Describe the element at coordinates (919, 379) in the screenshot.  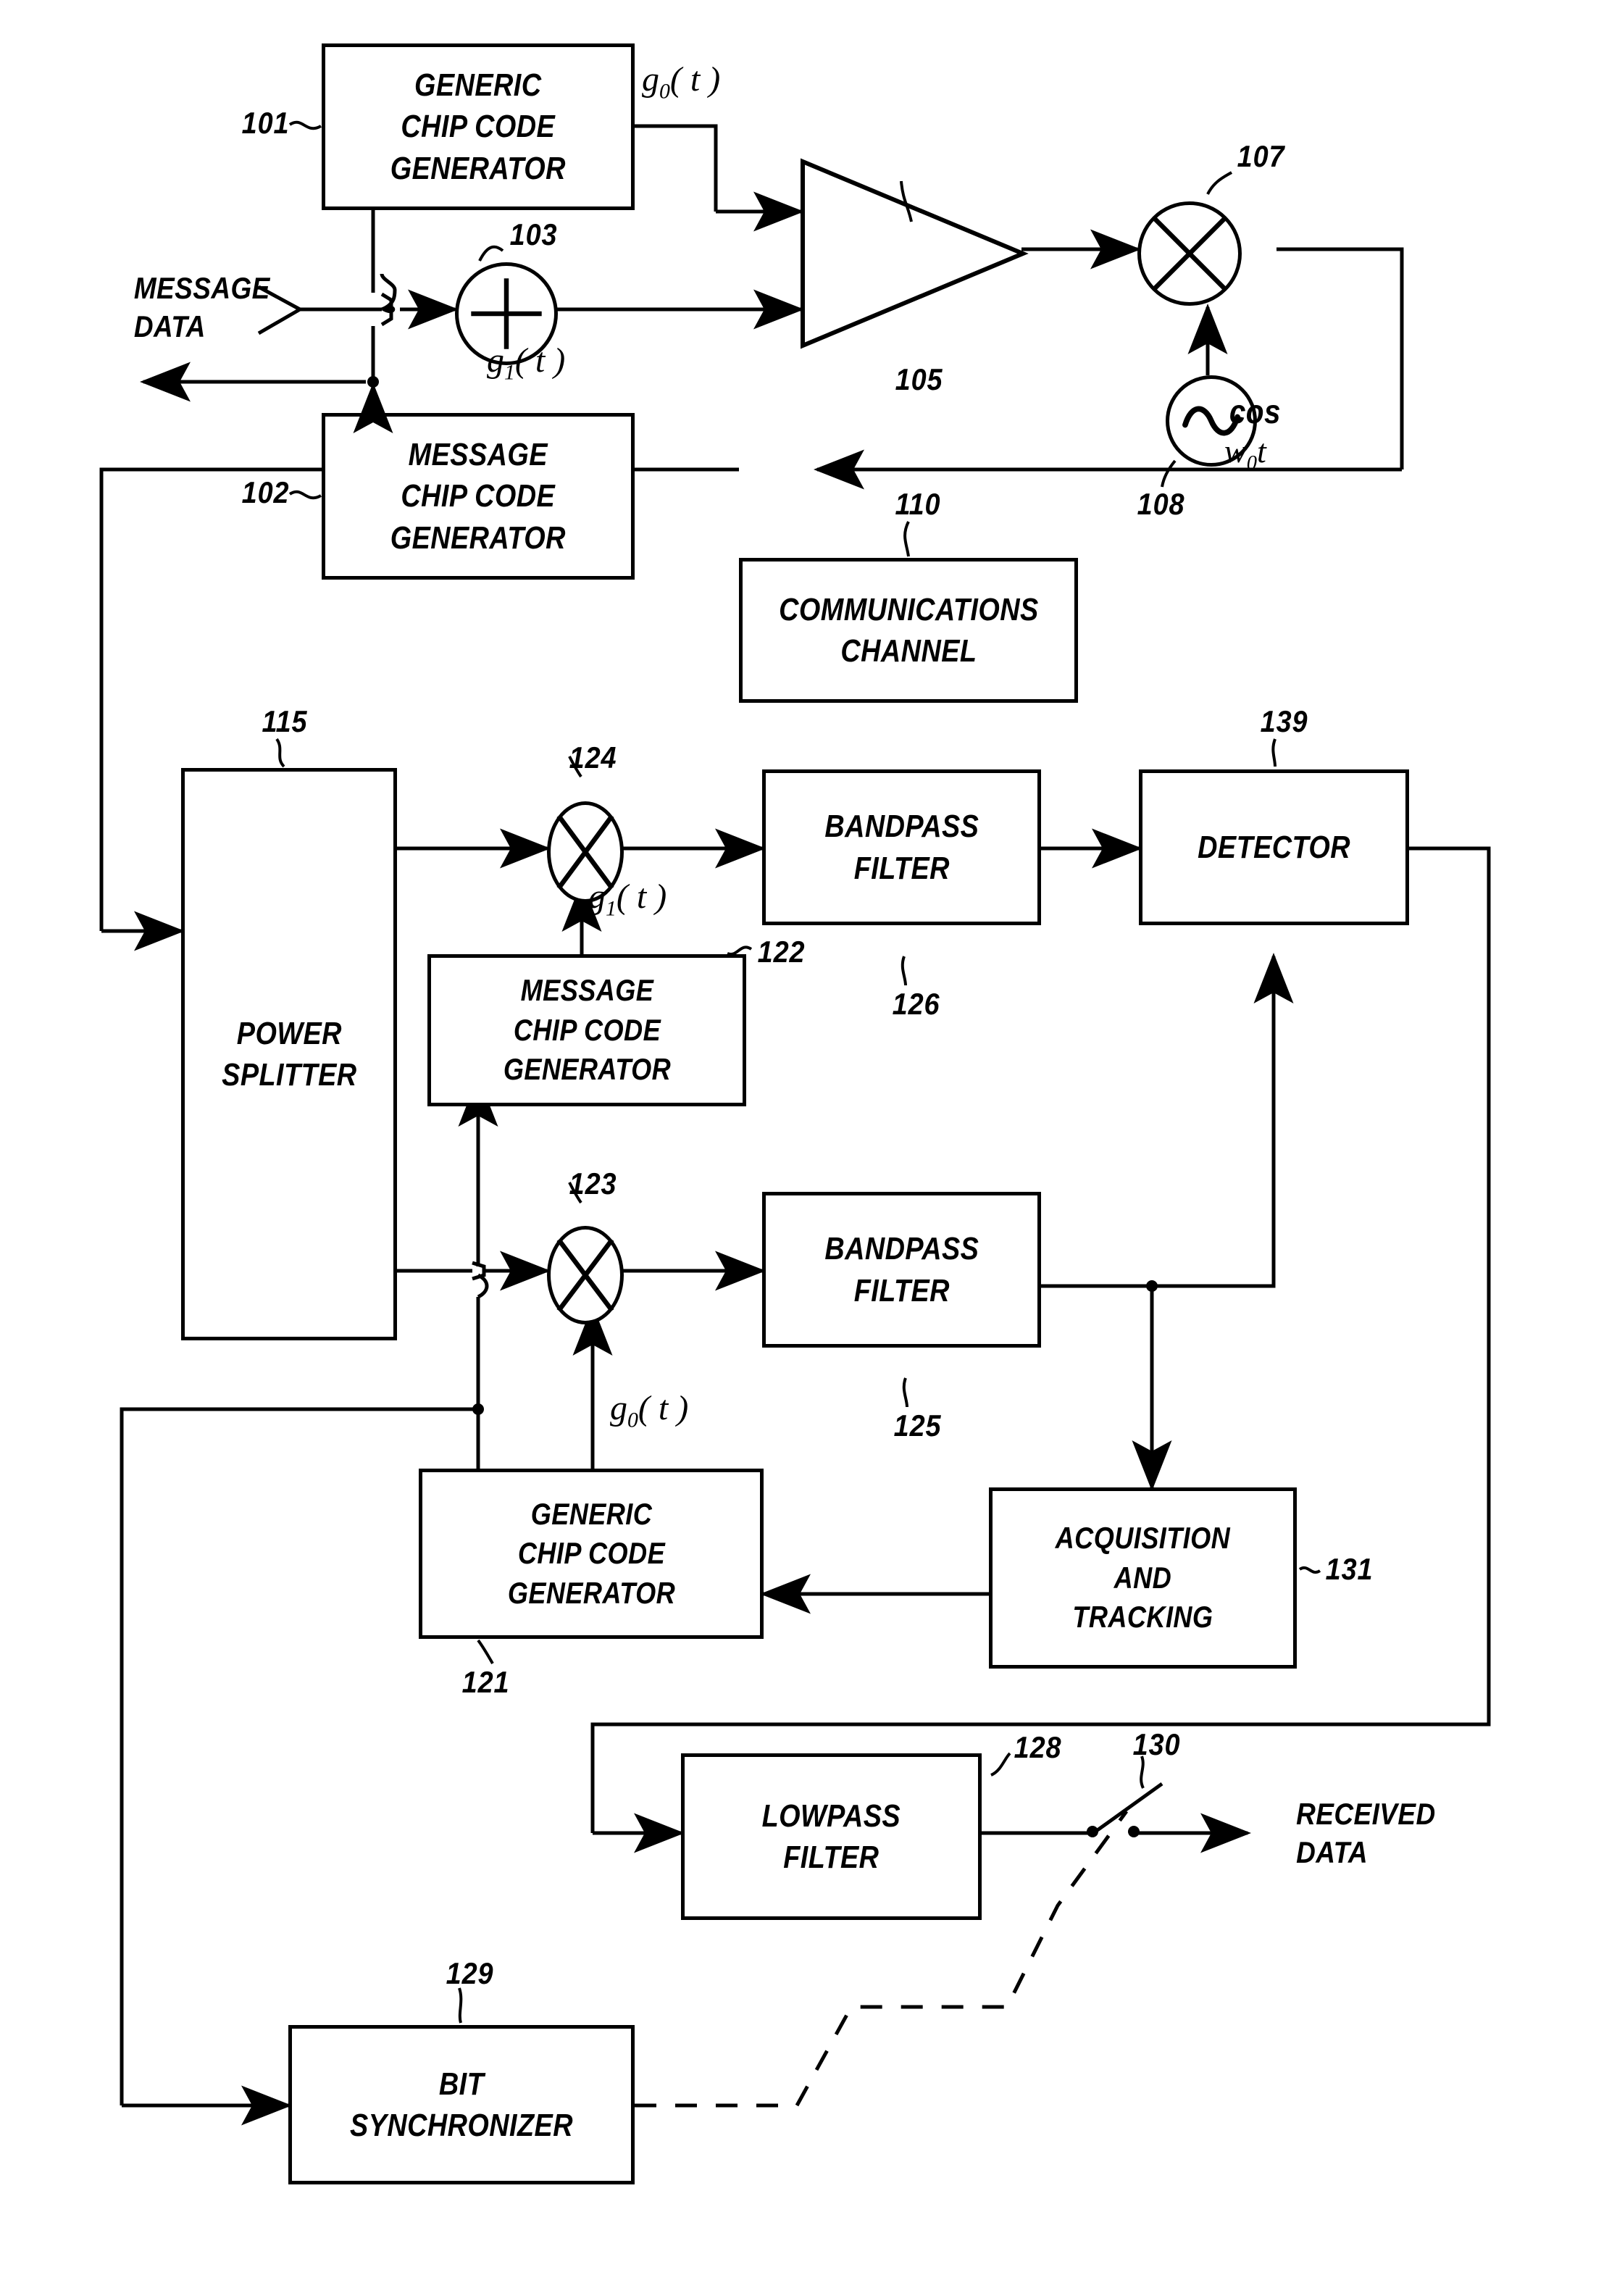
I see `ref-105: 105` at that location.